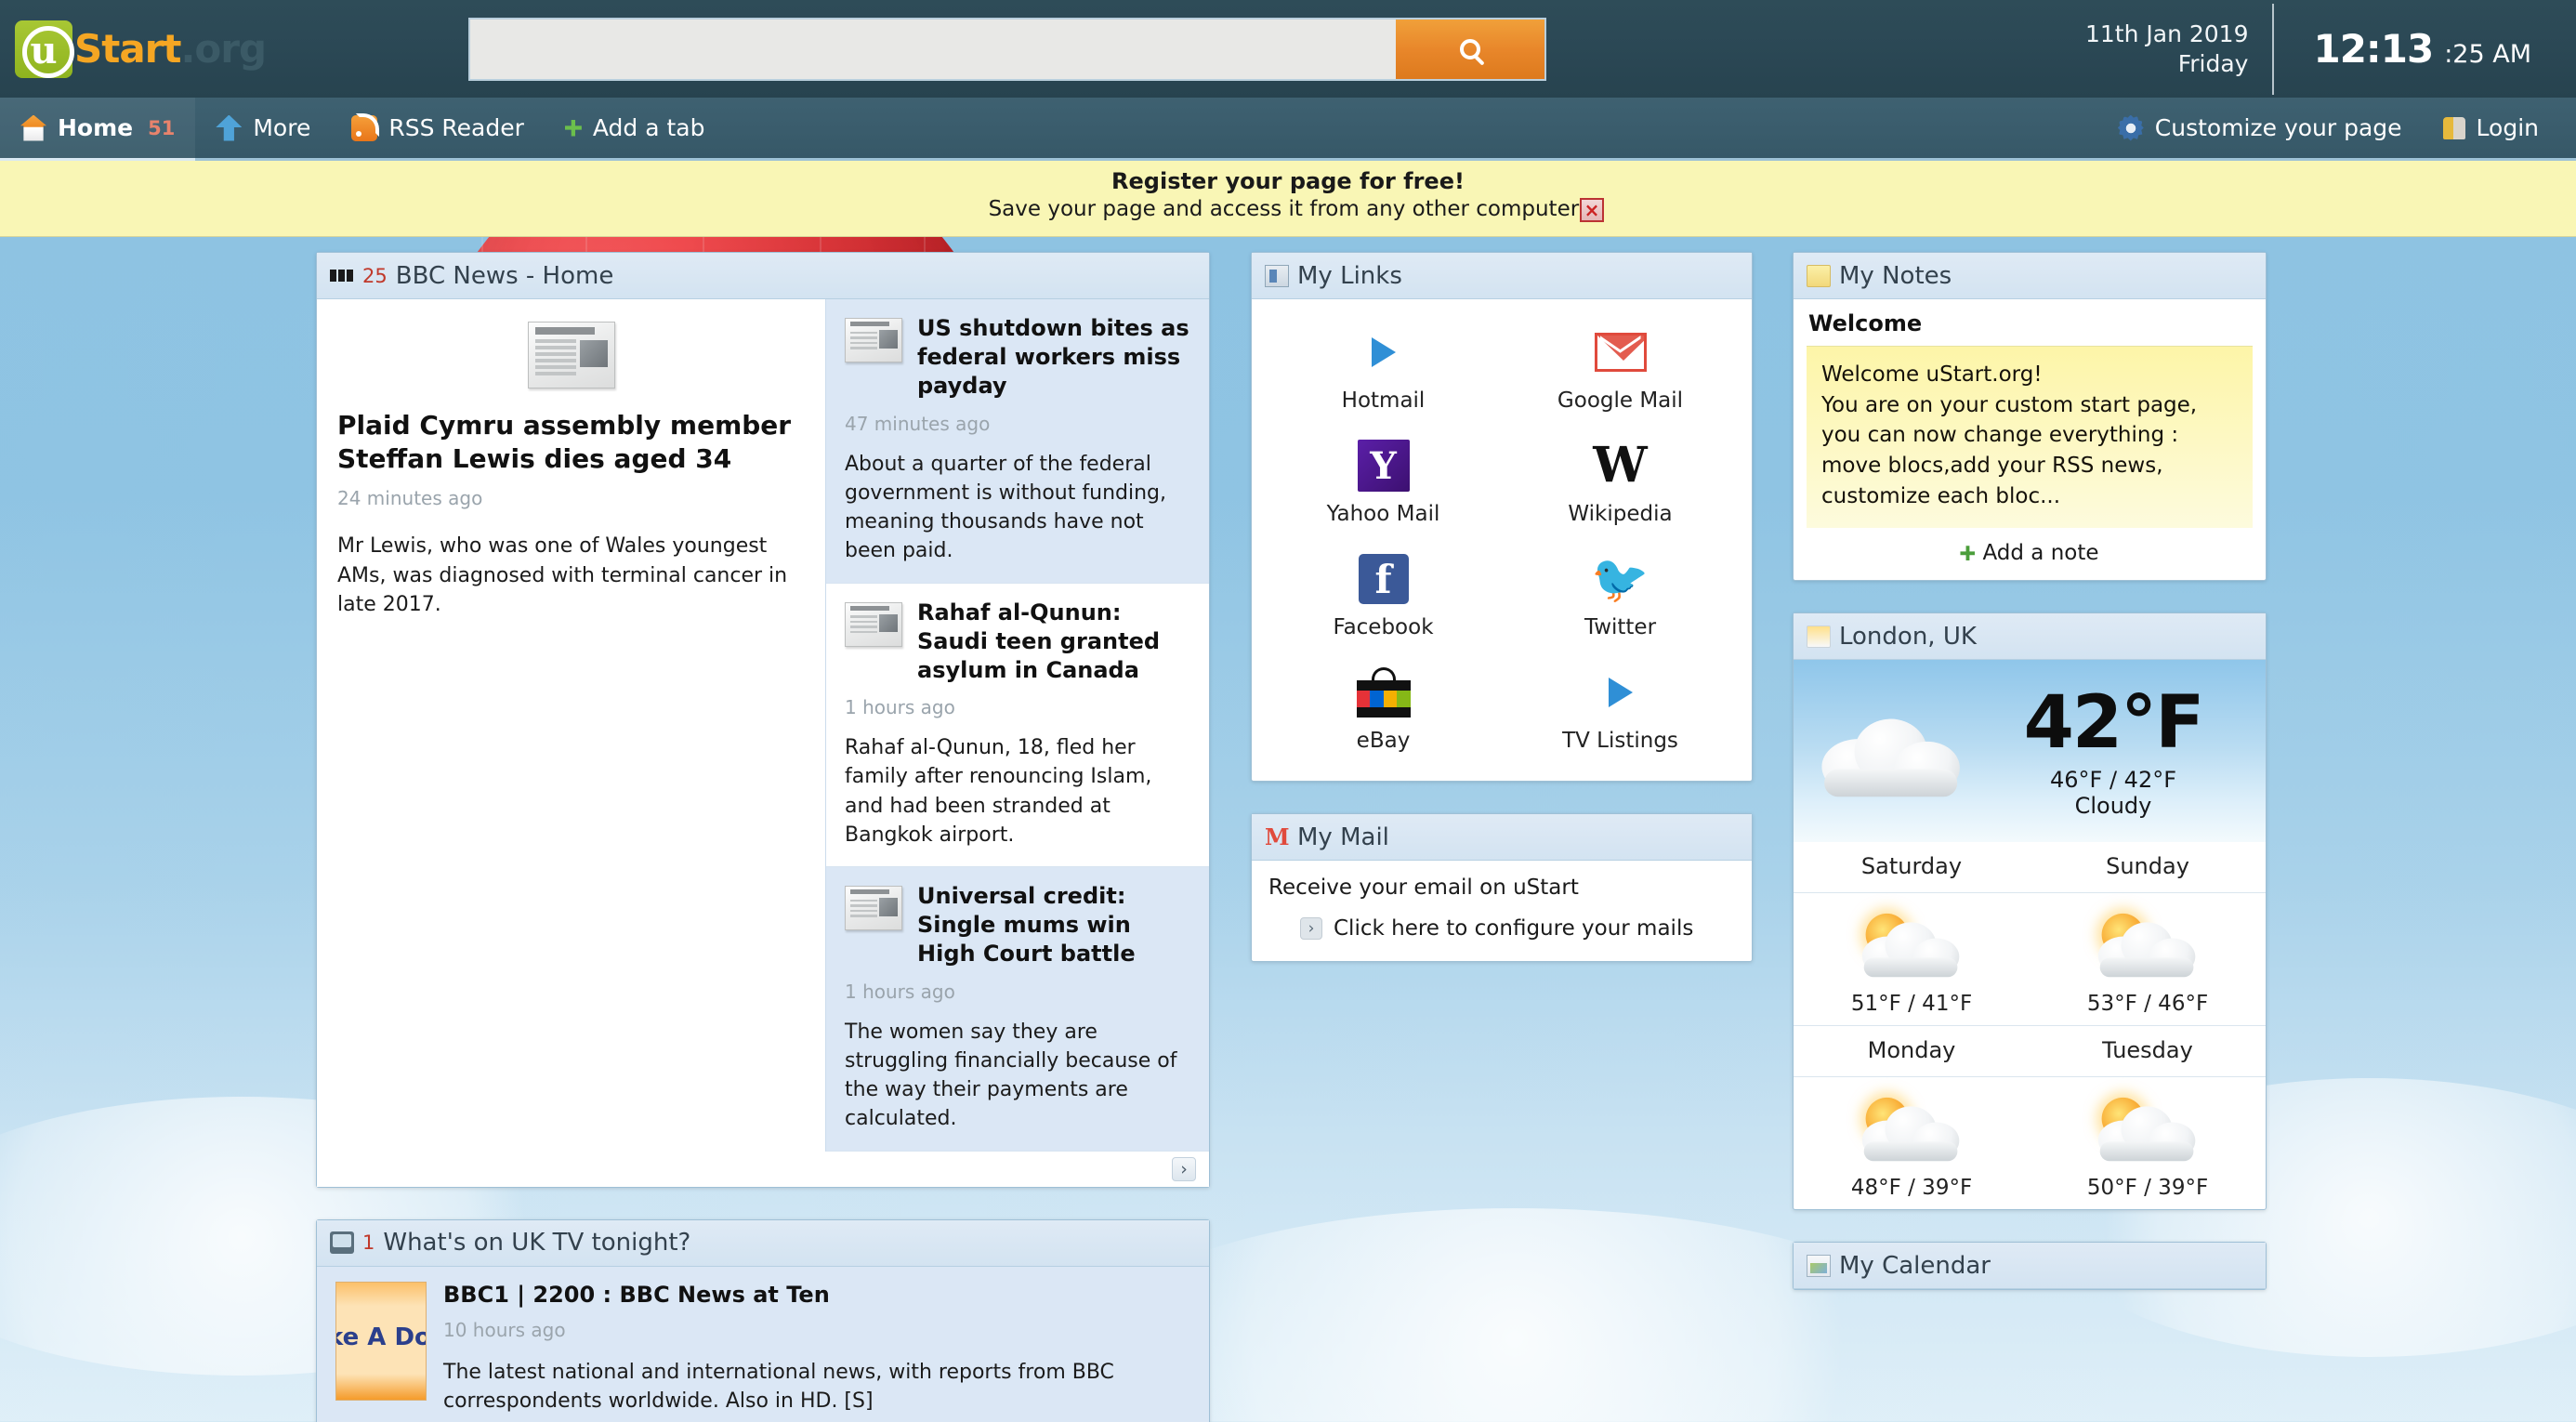 Image resolution: width=2576 pixels, height=1422 pixels. What do you see at coordinates (33, 128) in the screenshot?
I see `home-icon` at bounding box center [33, 128].